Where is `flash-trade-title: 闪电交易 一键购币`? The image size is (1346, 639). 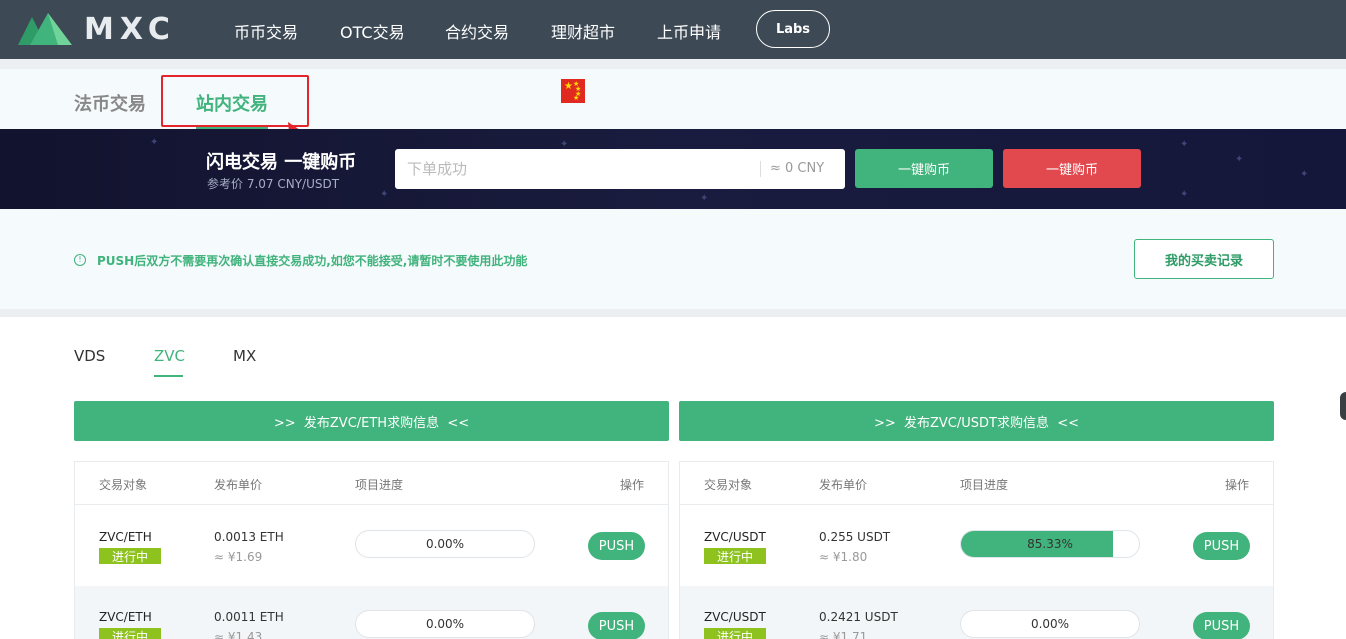 flash-trade-title: 闪电交易 一键购币 is located at coordinates (281, 162).